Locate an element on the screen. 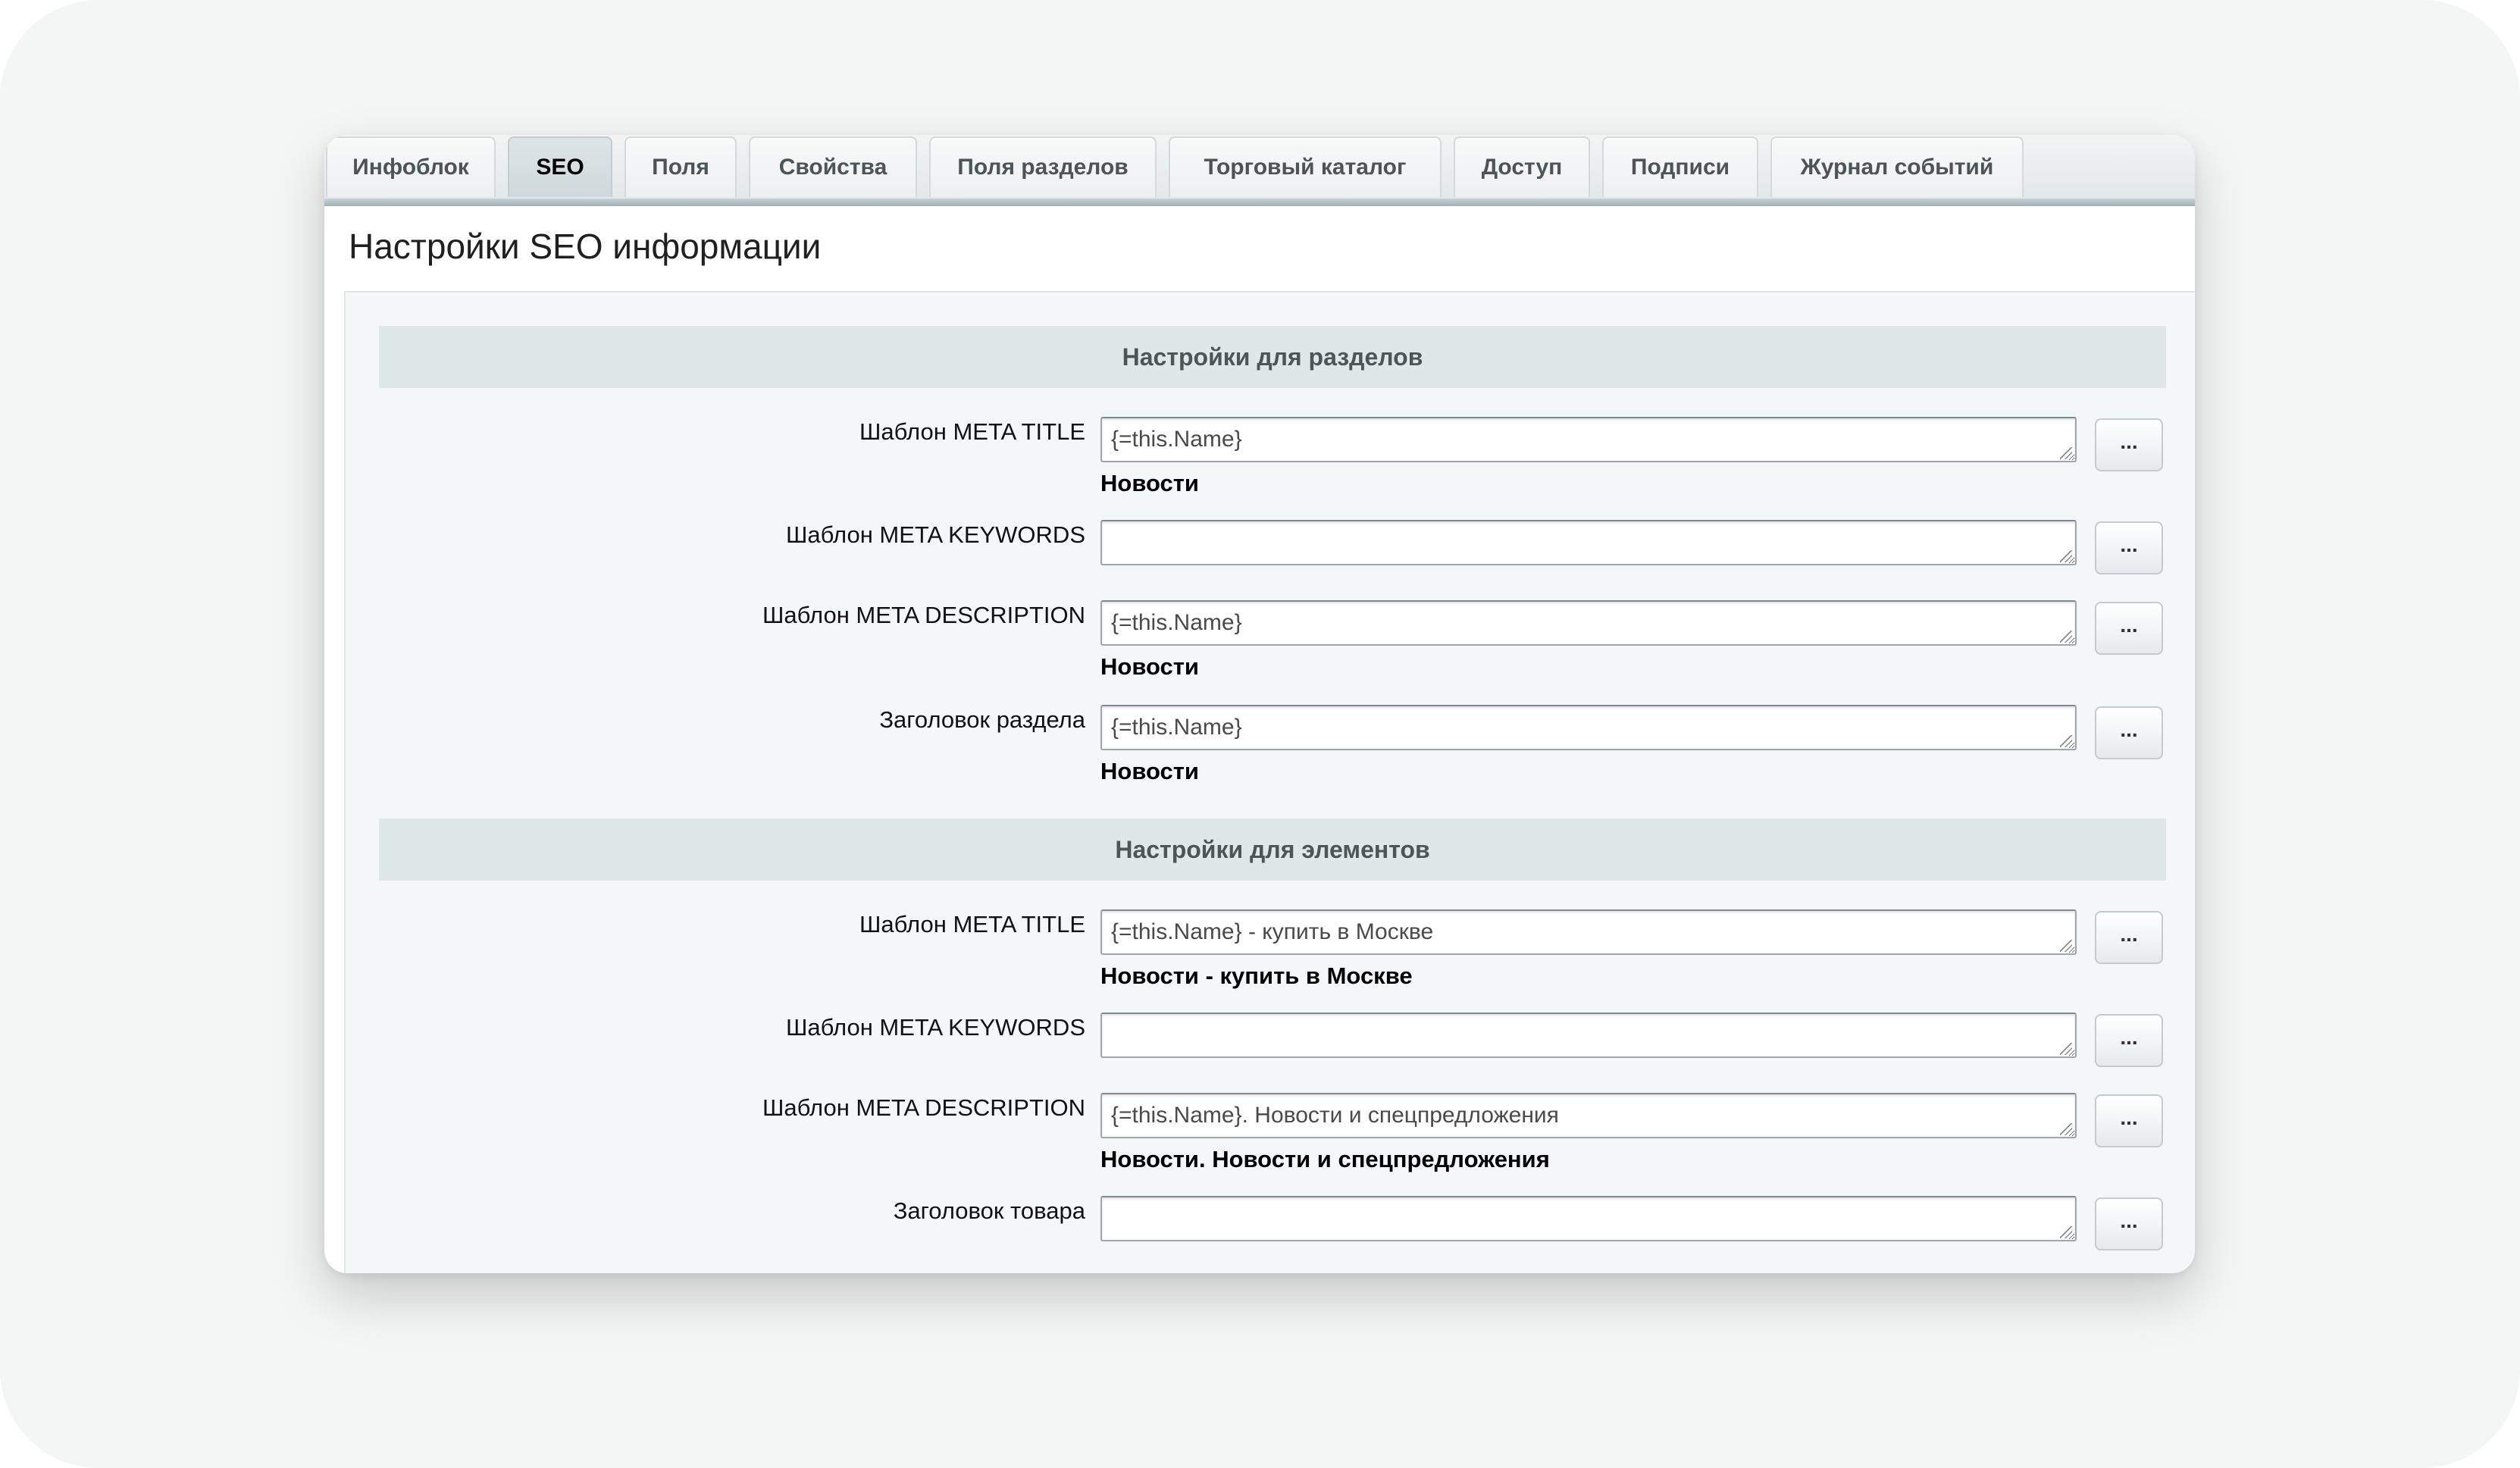 The image size is (2520, 1468). tab-properties: Свойства is located at coordinates (833, 167).